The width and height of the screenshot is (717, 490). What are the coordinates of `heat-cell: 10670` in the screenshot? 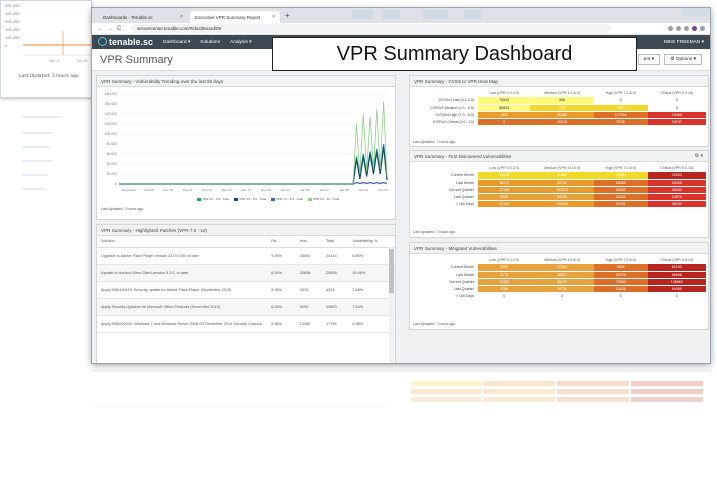 It's located at (676, 197).